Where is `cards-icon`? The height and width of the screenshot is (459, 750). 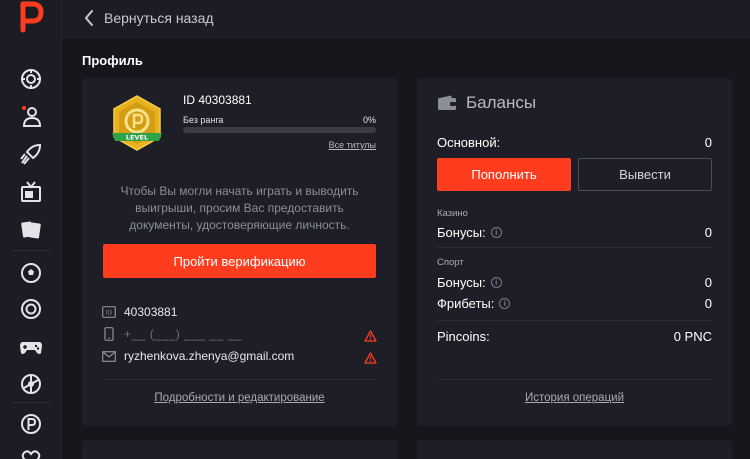 cards-icon is located at coordinates (31, 230).